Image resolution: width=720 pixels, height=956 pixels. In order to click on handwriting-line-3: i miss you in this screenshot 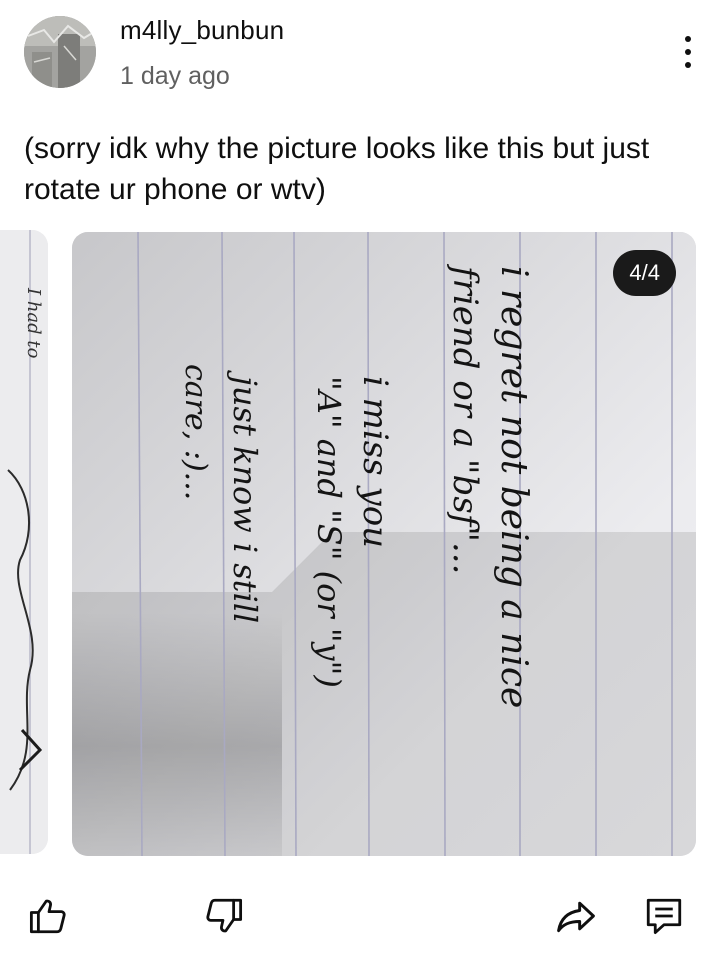, I will do `click(375, 462)`.